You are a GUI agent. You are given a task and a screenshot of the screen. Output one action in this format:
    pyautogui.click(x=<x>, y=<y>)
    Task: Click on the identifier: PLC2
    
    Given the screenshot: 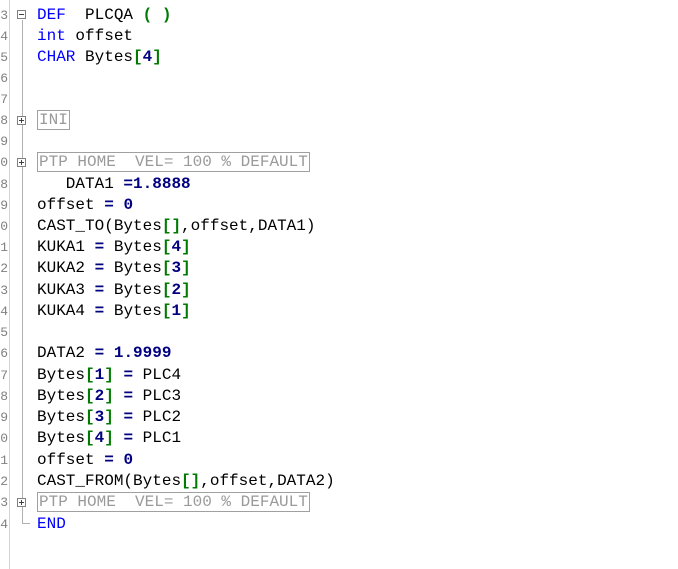 What is the action you would take?
    pyautogui.click(x=162, y=417)
    